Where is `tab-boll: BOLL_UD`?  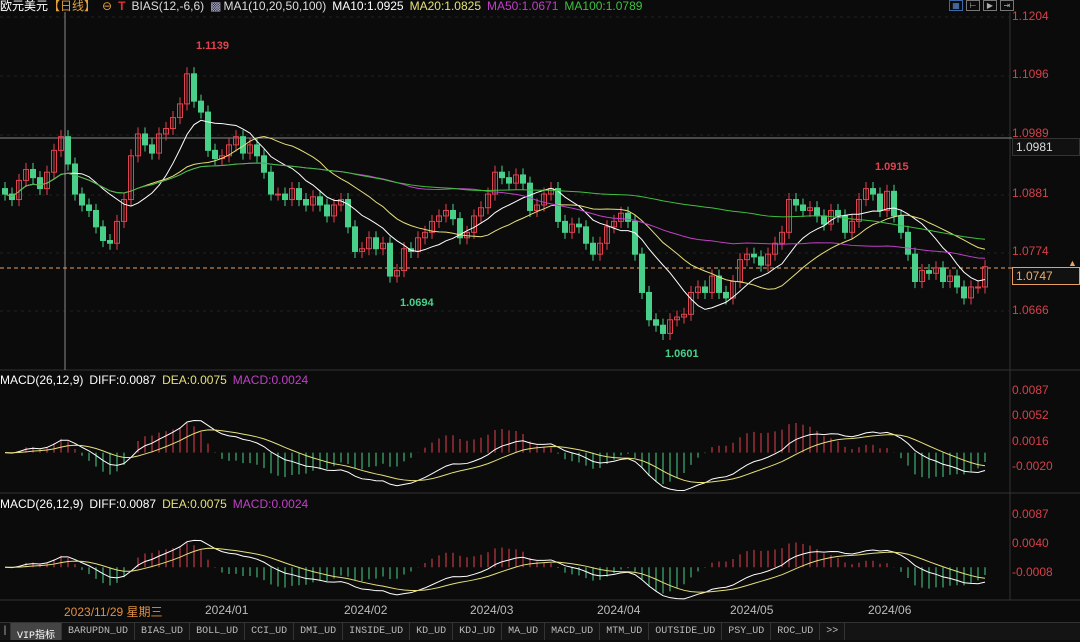
tab-boll: BOLL_UD is located at coordinates (218, 631).